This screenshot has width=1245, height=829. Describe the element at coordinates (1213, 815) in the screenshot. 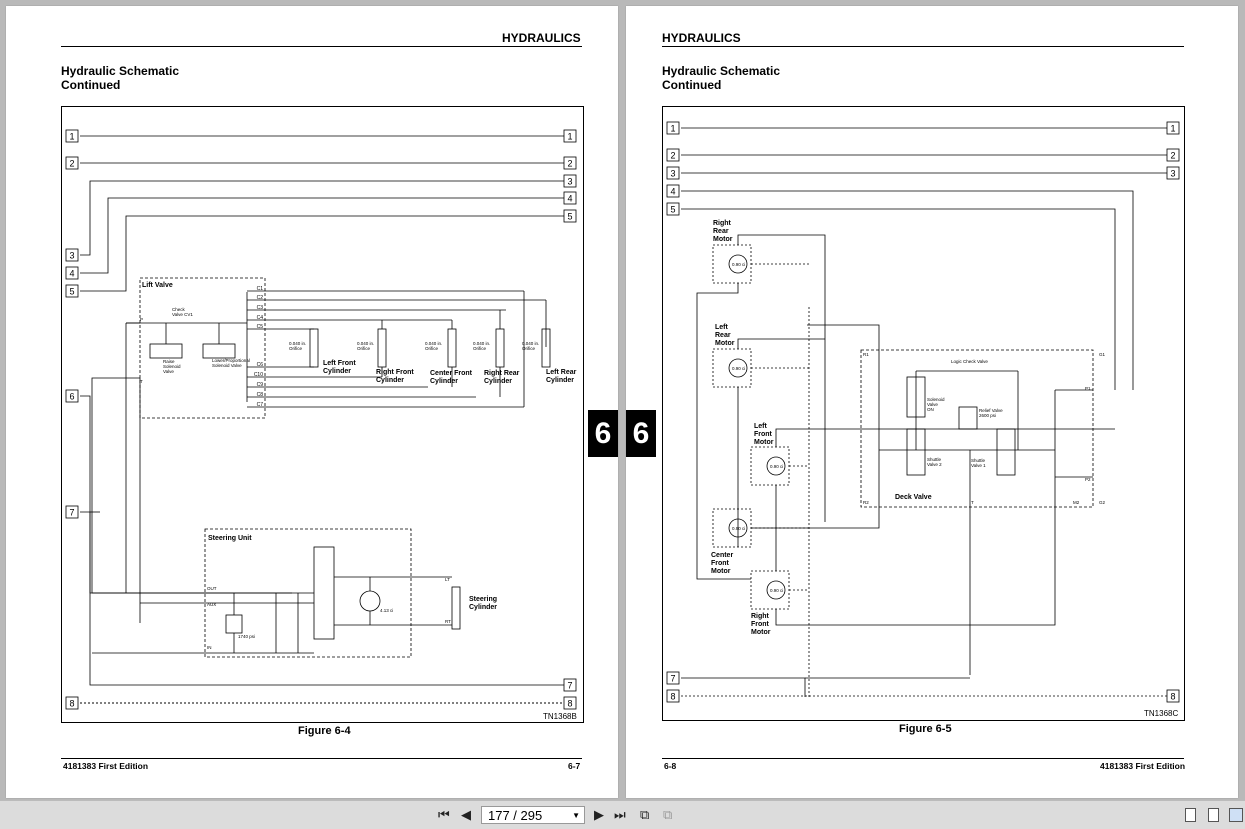

I see `continuous-view-icon` at that location.